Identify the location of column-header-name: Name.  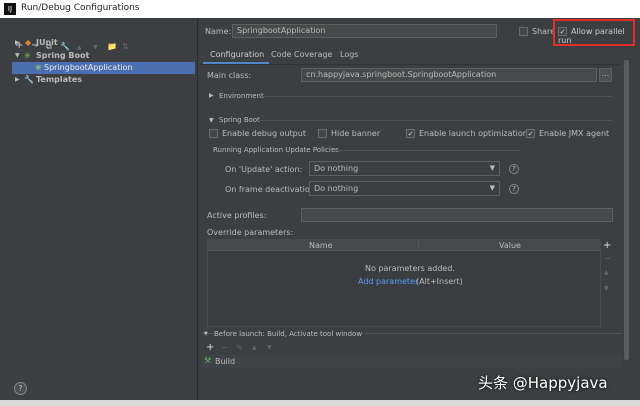
(321, 245).